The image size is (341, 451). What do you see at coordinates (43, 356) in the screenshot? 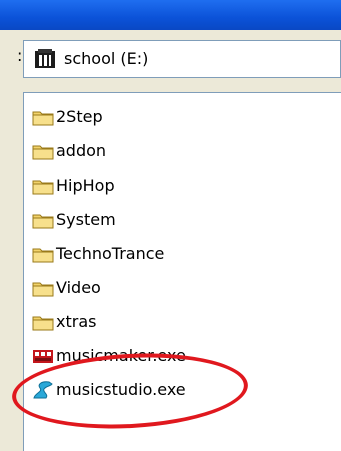
I see `musicmaker-app-icon` at bounding box center [43, 356].